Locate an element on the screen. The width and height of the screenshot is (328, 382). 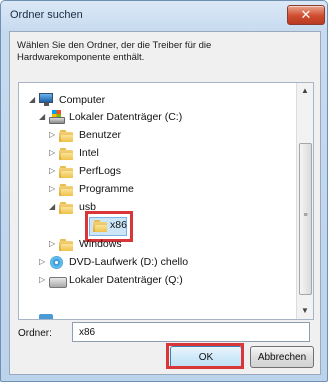
tree-item-perflogs: ▷ PerfLogs is located at coordinates (157, 172).